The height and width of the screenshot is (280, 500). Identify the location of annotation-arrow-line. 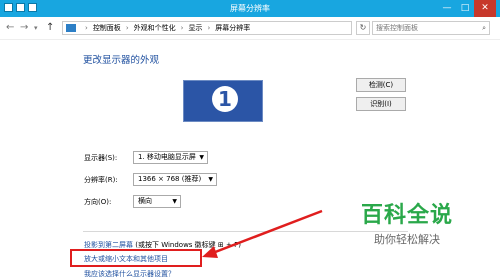
(266, 232).